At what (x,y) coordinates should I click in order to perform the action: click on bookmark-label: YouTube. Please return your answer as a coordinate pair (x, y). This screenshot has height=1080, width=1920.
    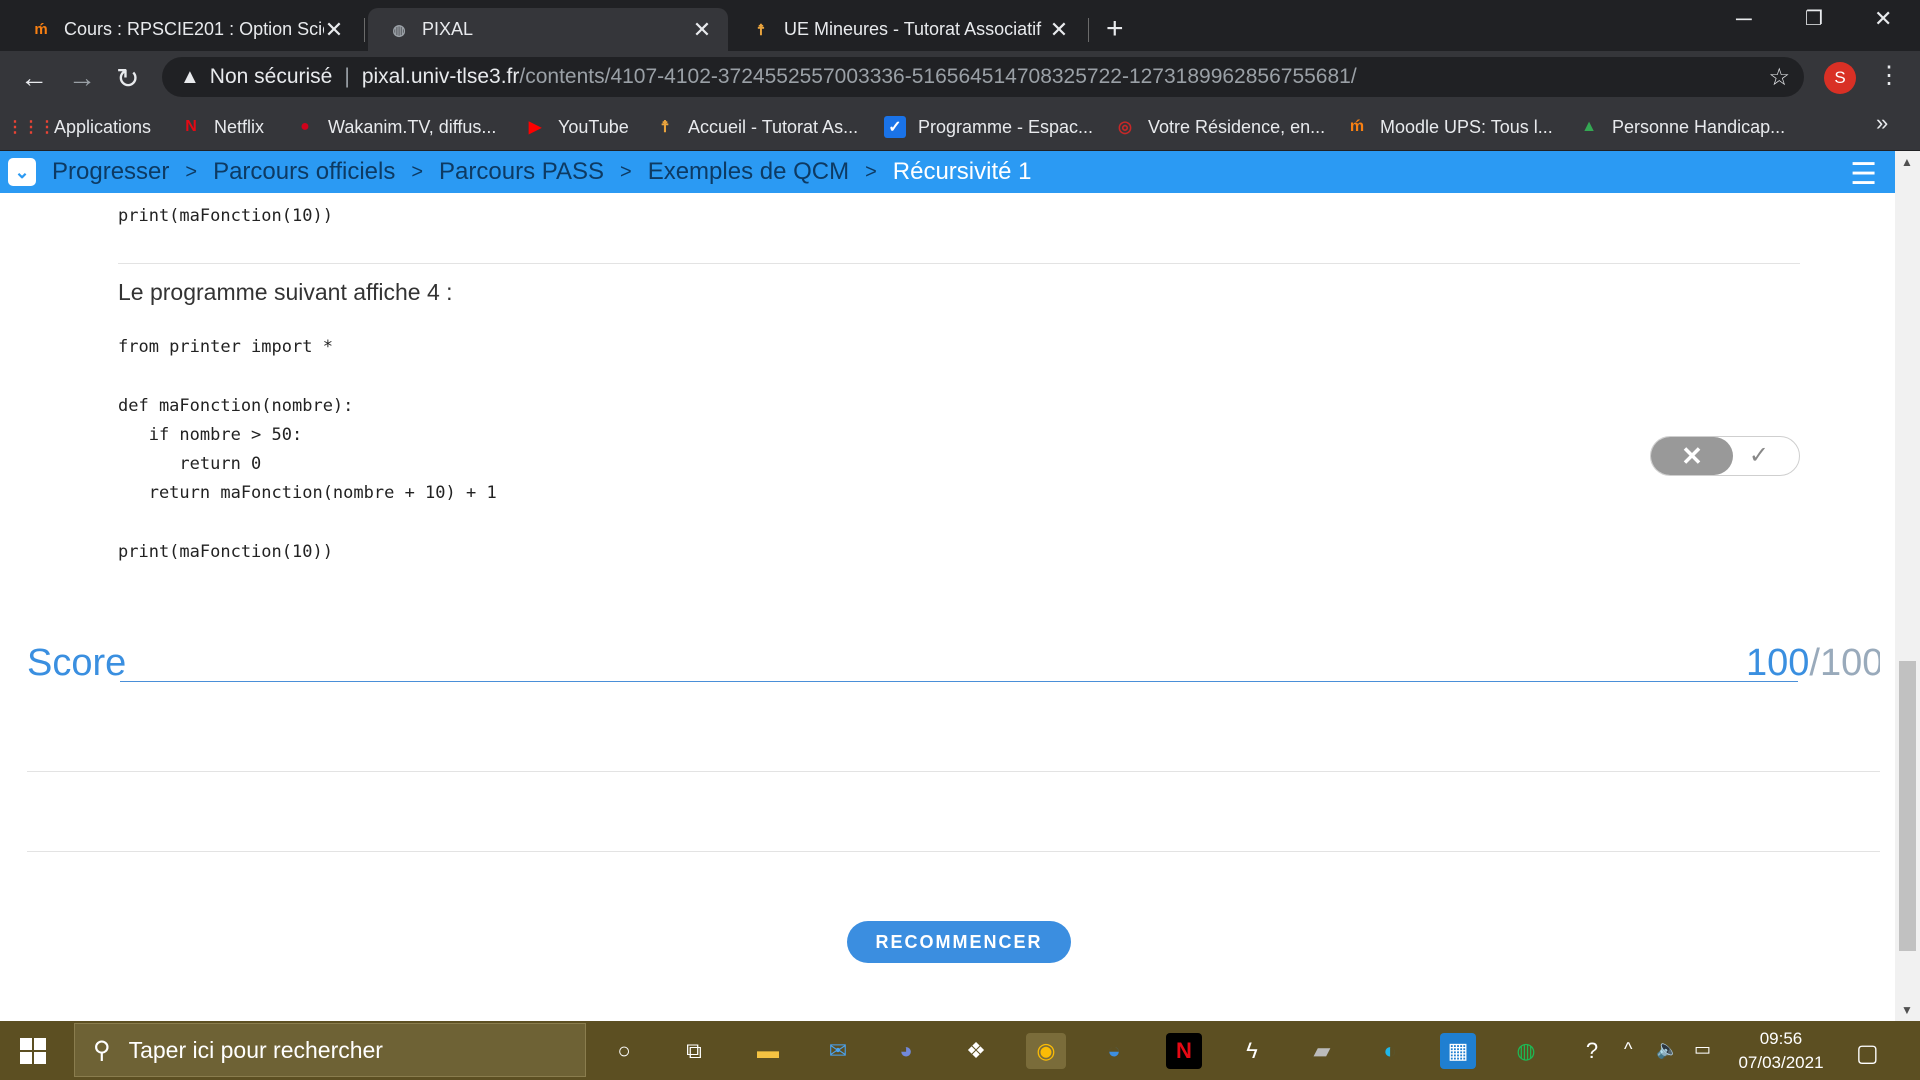
    Looking at the image, I should click on (593, 126).